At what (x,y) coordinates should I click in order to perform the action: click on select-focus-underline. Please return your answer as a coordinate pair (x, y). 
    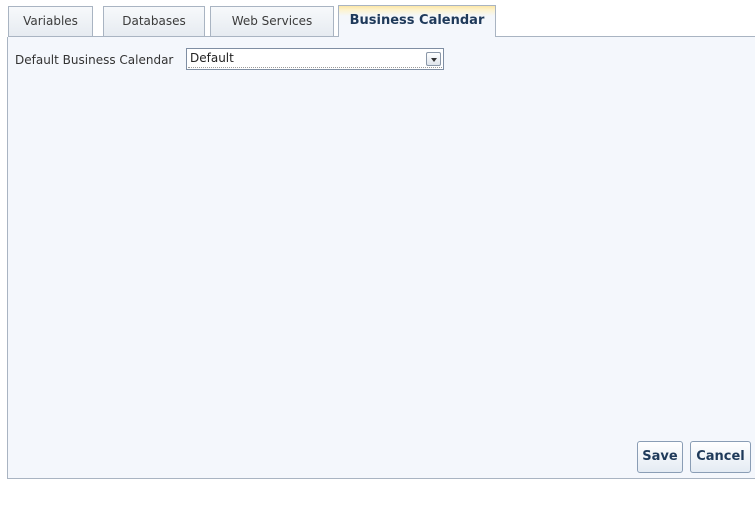
    Looking at the image, I should click on (315, 67).